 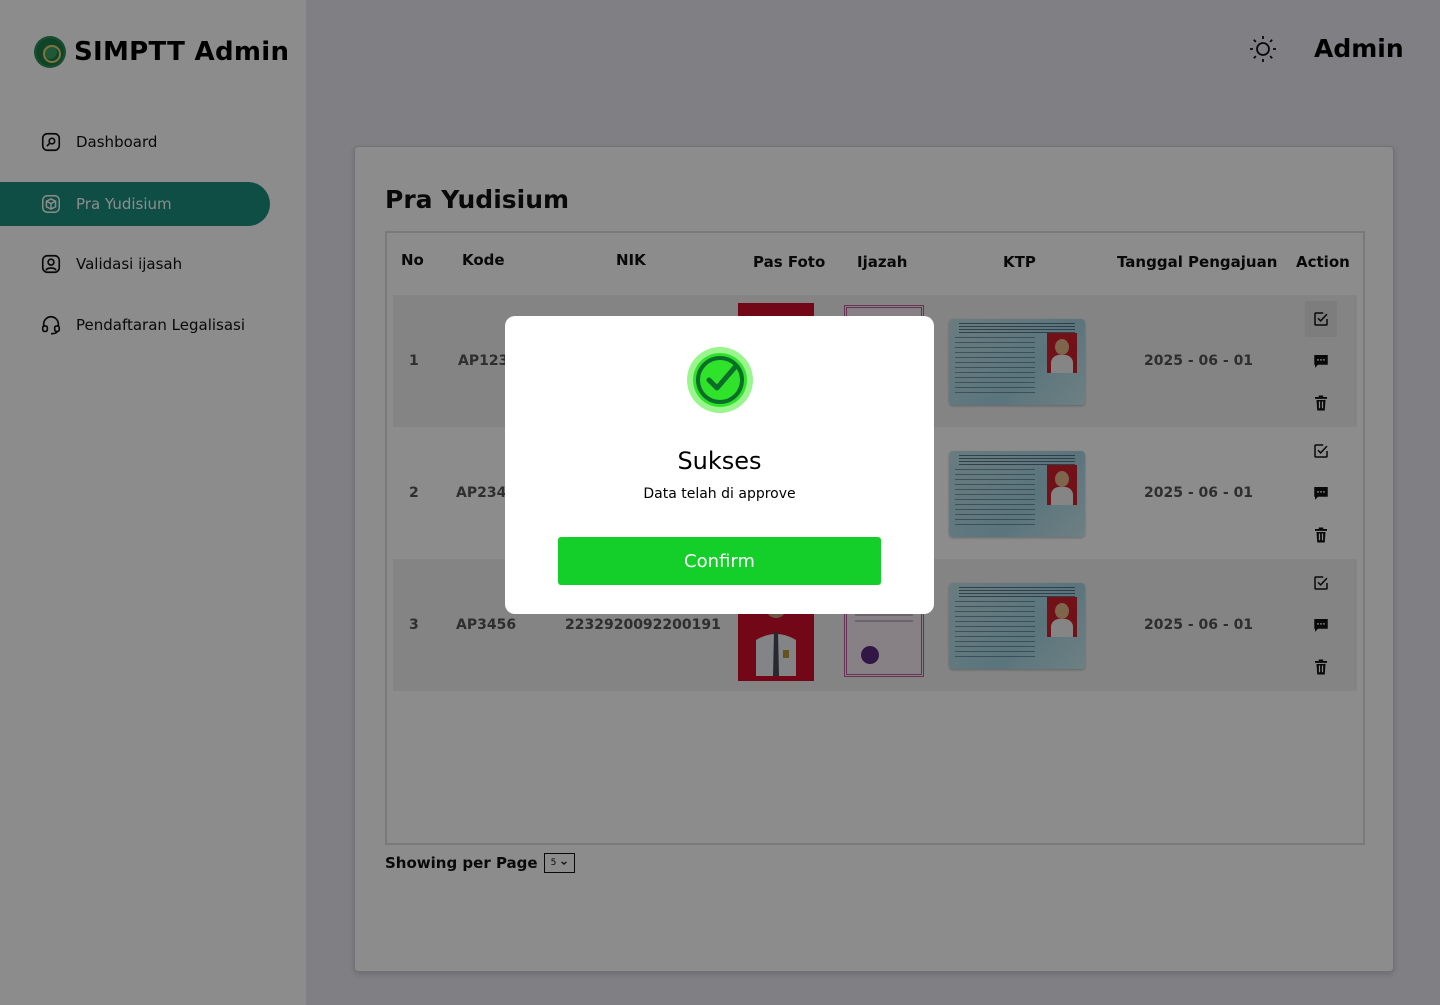 What do you see at coordinates (720, 380) in the screenshot?
I see `success-check-icon` at bounding box center [720, 380].